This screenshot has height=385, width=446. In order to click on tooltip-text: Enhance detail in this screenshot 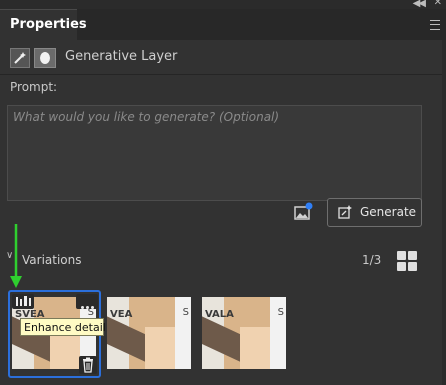, I will do `click(65, 327)`.